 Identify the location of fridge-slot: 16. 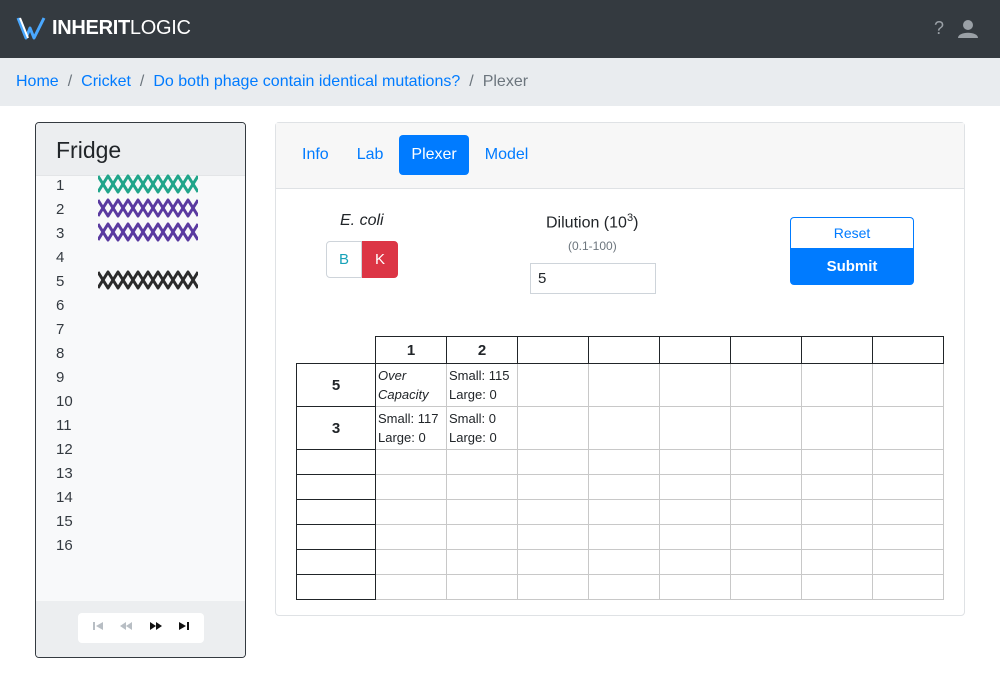
(146, 545).